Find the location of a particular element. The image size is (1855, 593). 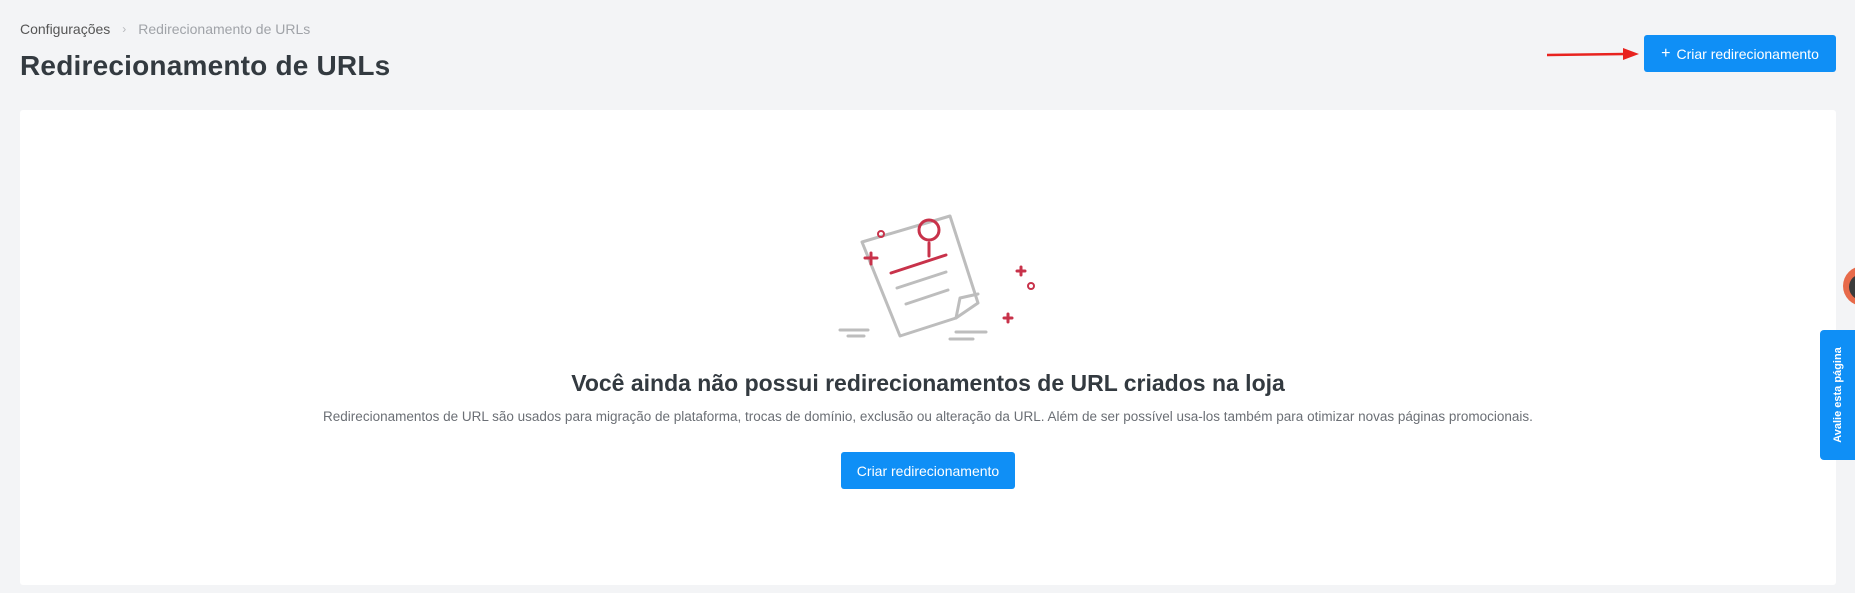

feedback-tab-label: Avalie esta página is located at coordinates (1837, 395).